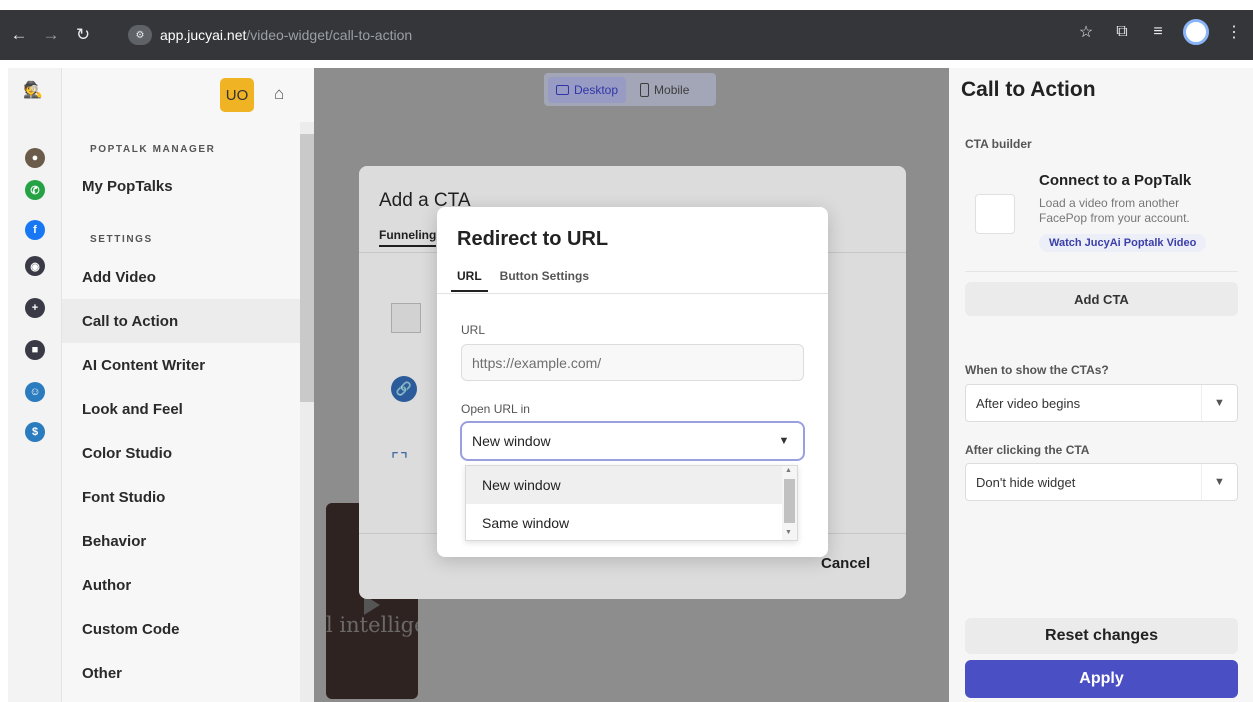  I want to click on section-settings: SETTINGS, so click(121, 239).